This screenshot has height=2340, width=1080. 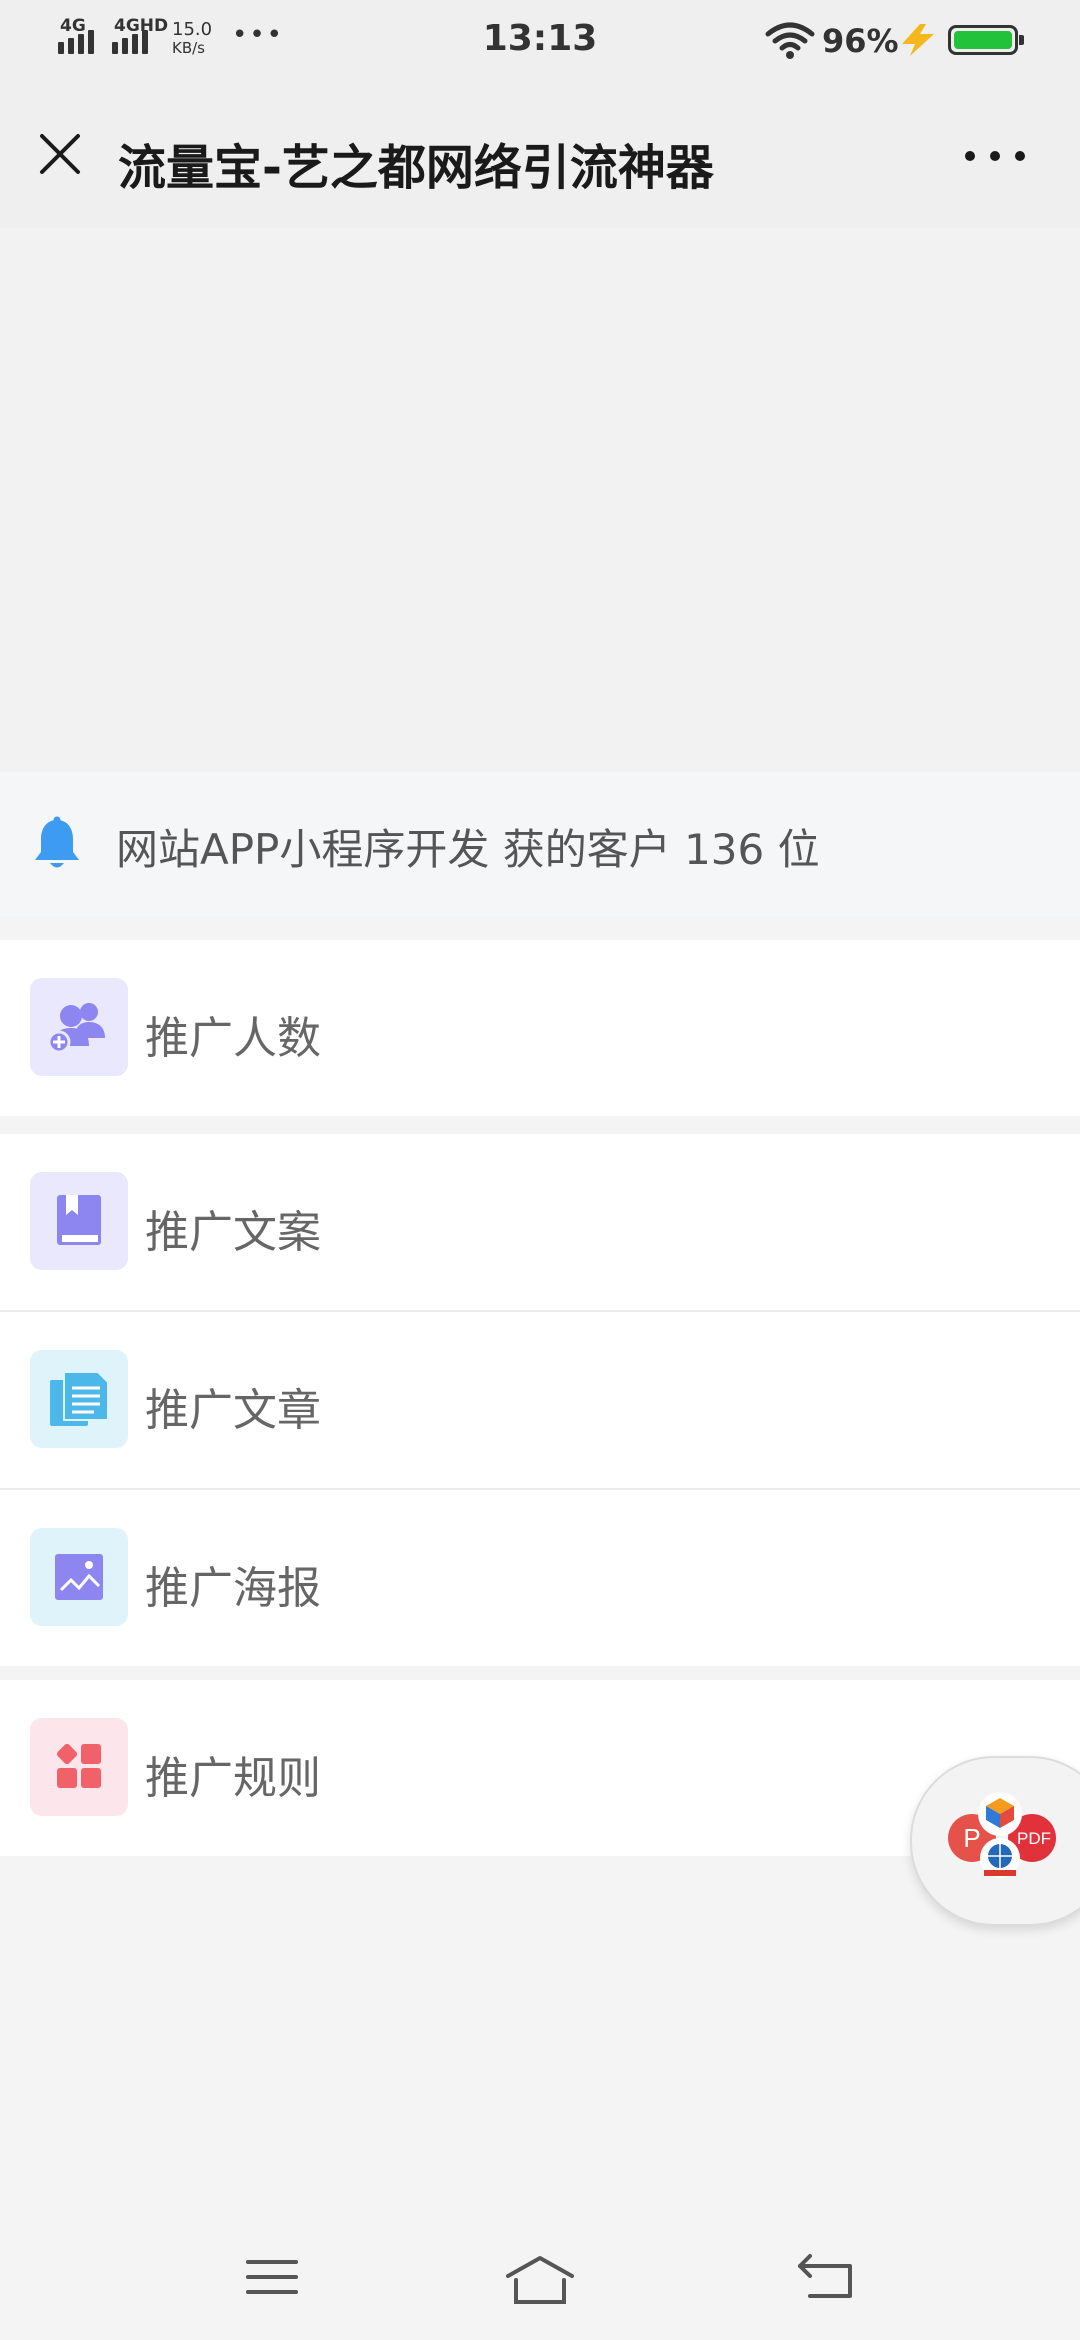 What do you see at coordinates (468, 849) in the screenshot?
I see `notice-text: 网站APP小程序开发 获的客户 136 位` at bounding box center [468, 849].